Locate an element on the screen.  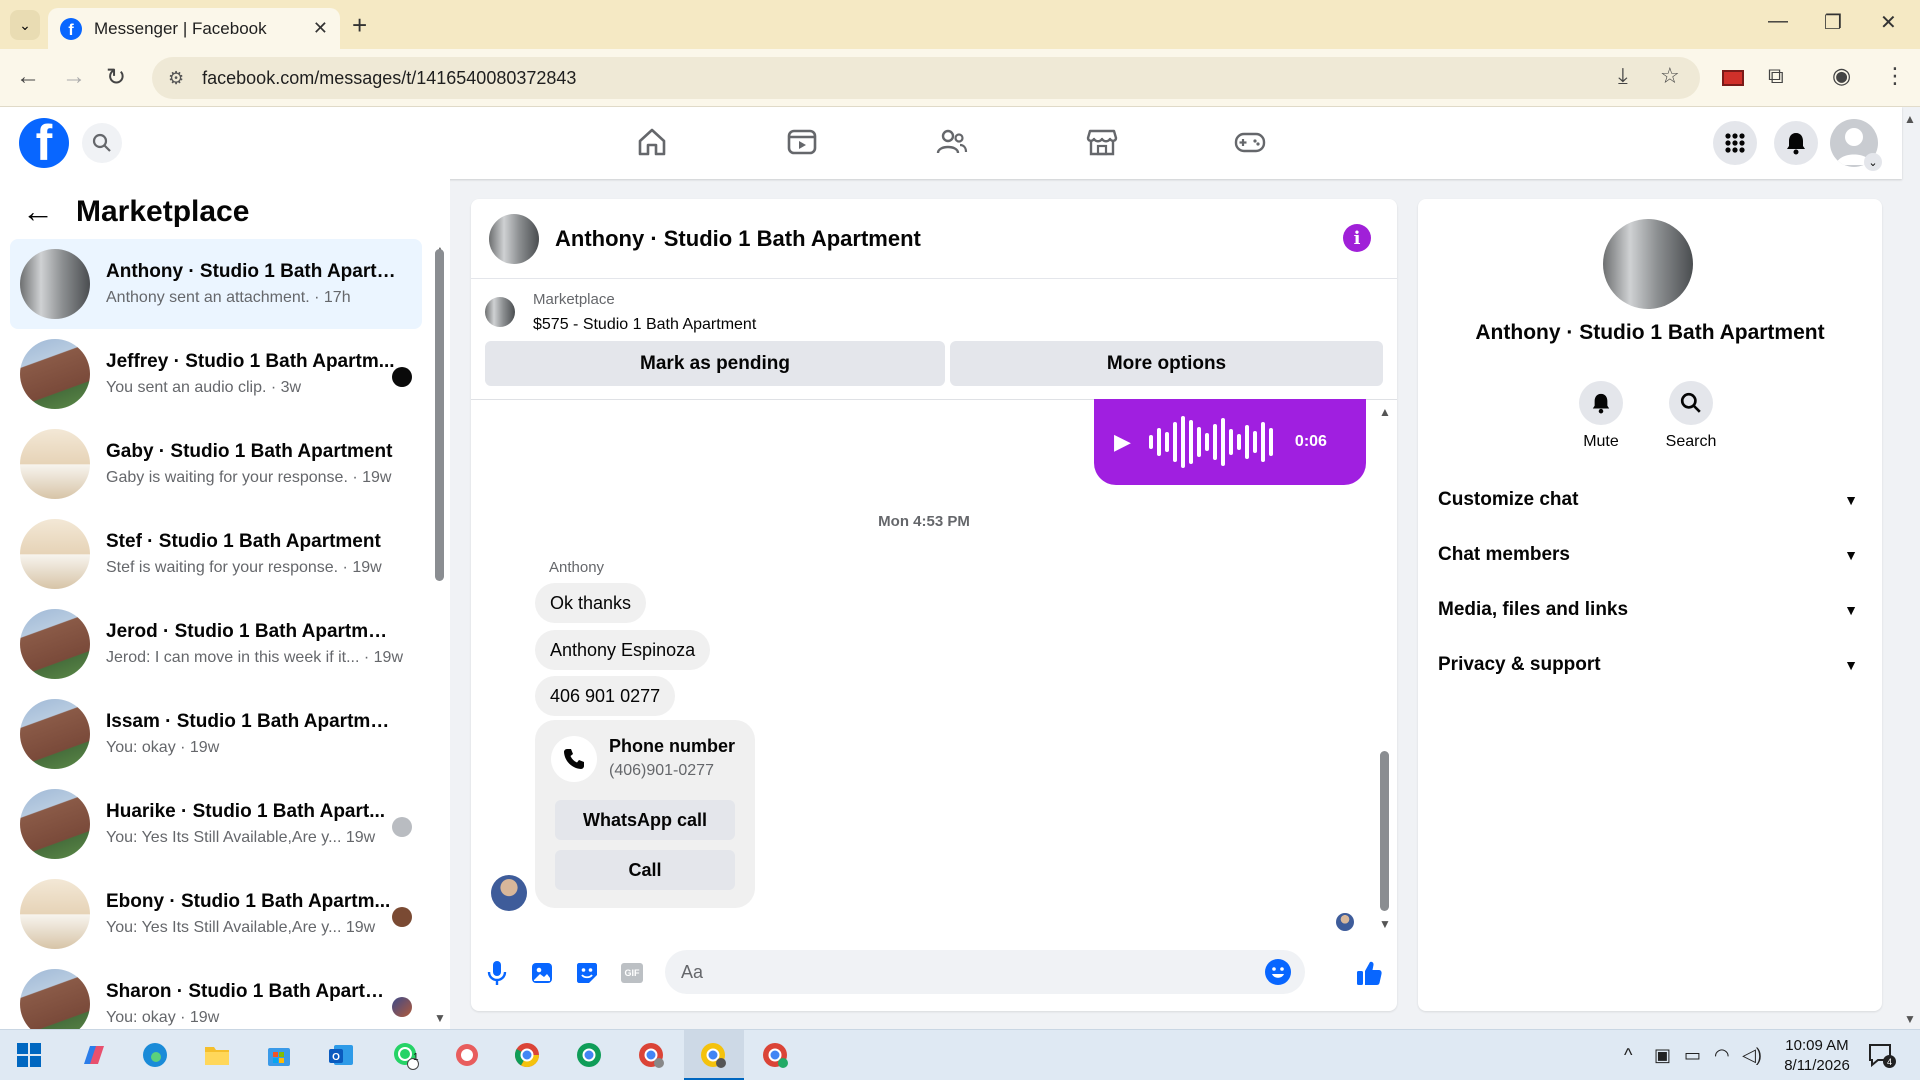
wifi-icon: ◠ is located at coordinates (1722, 1055).